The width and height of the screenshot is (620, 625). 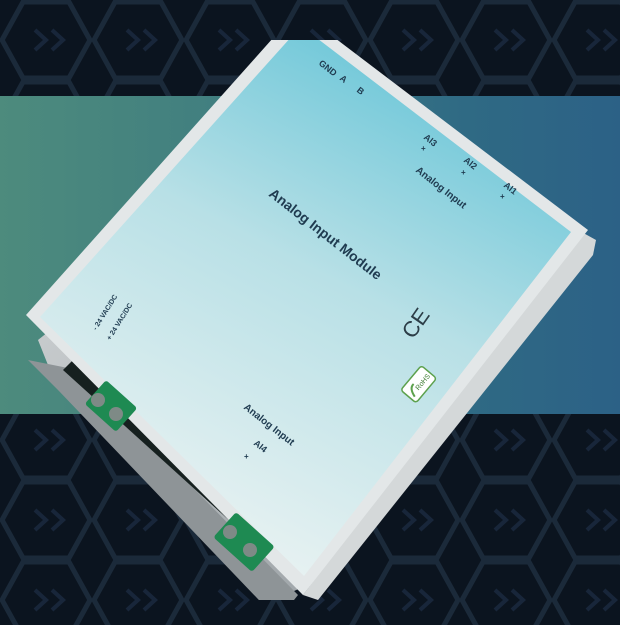 I want to click on ai3-plus-mark: +, so click(x=423, y=148).